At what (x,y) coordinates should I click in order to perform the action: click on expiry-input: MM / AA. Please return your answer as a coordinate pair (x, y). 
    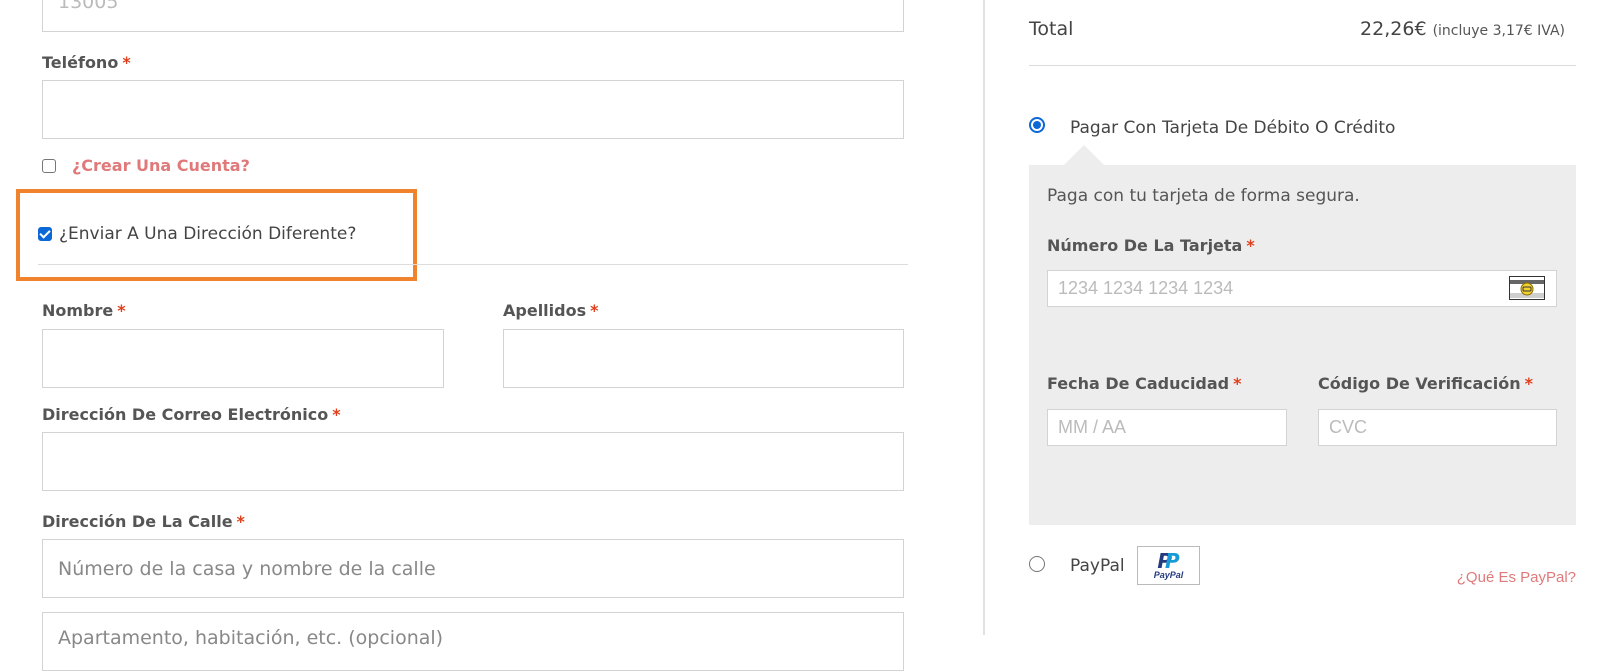
    Looking at the image, I should click on (1167, 427).